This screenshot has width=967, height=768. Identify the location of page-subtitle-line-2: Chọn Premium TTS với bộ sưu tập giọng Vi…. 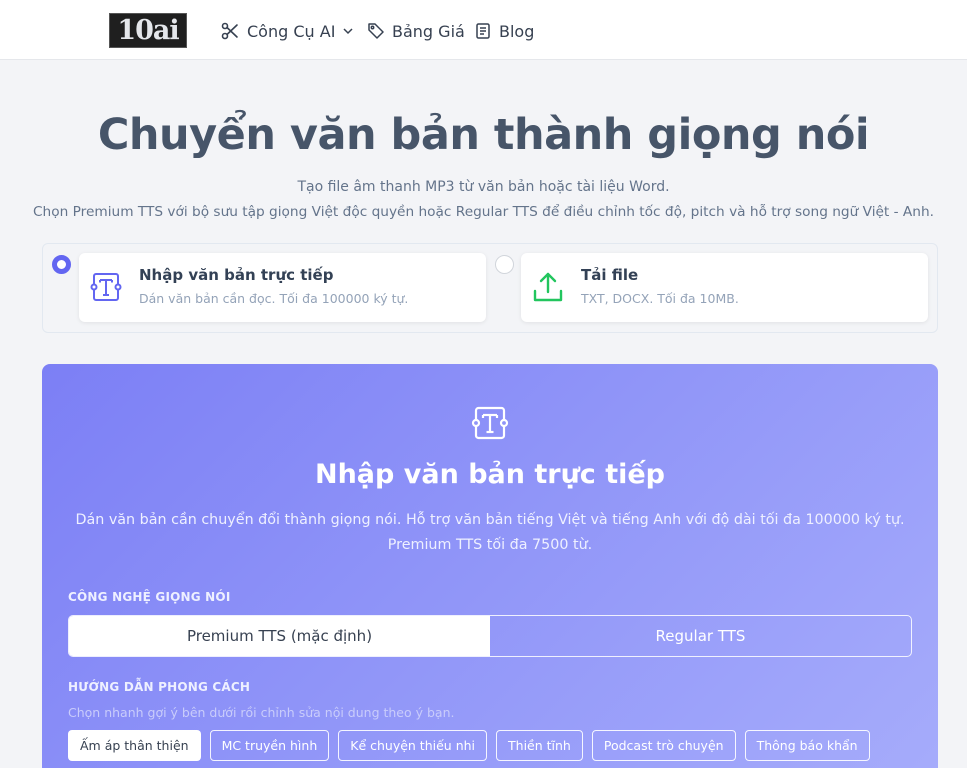
(483, 212).